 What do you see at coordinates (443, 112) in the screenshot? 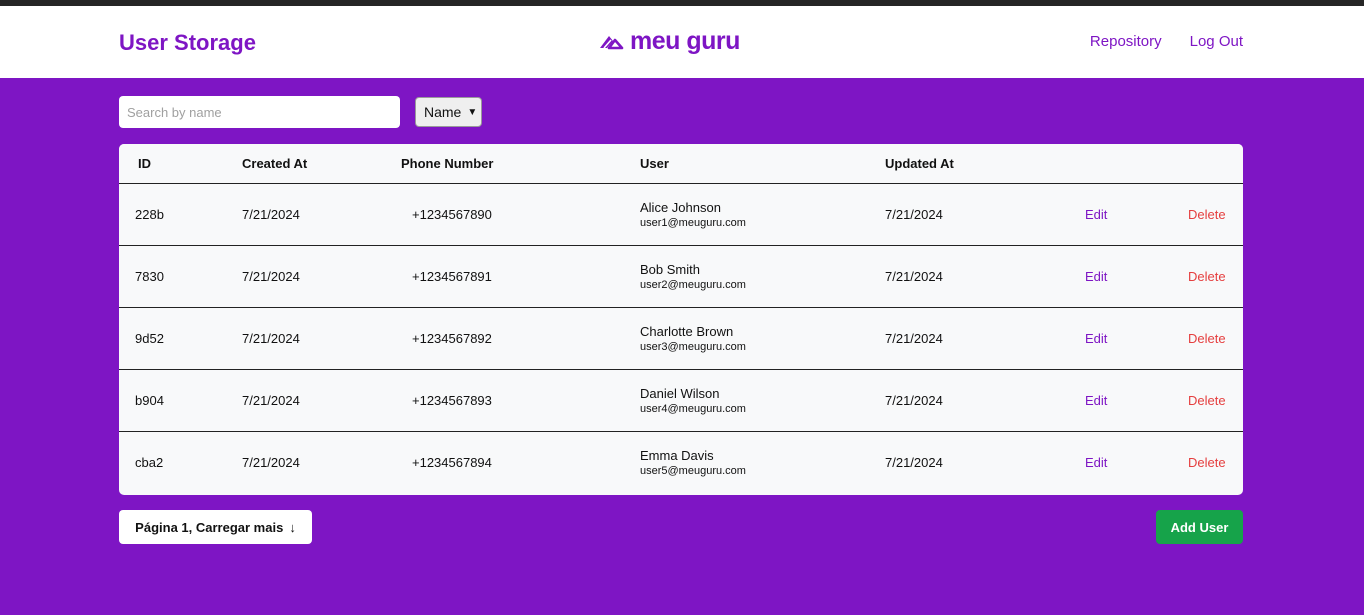
I see `sort-select-value: Name` at bounding box center [443, 112].